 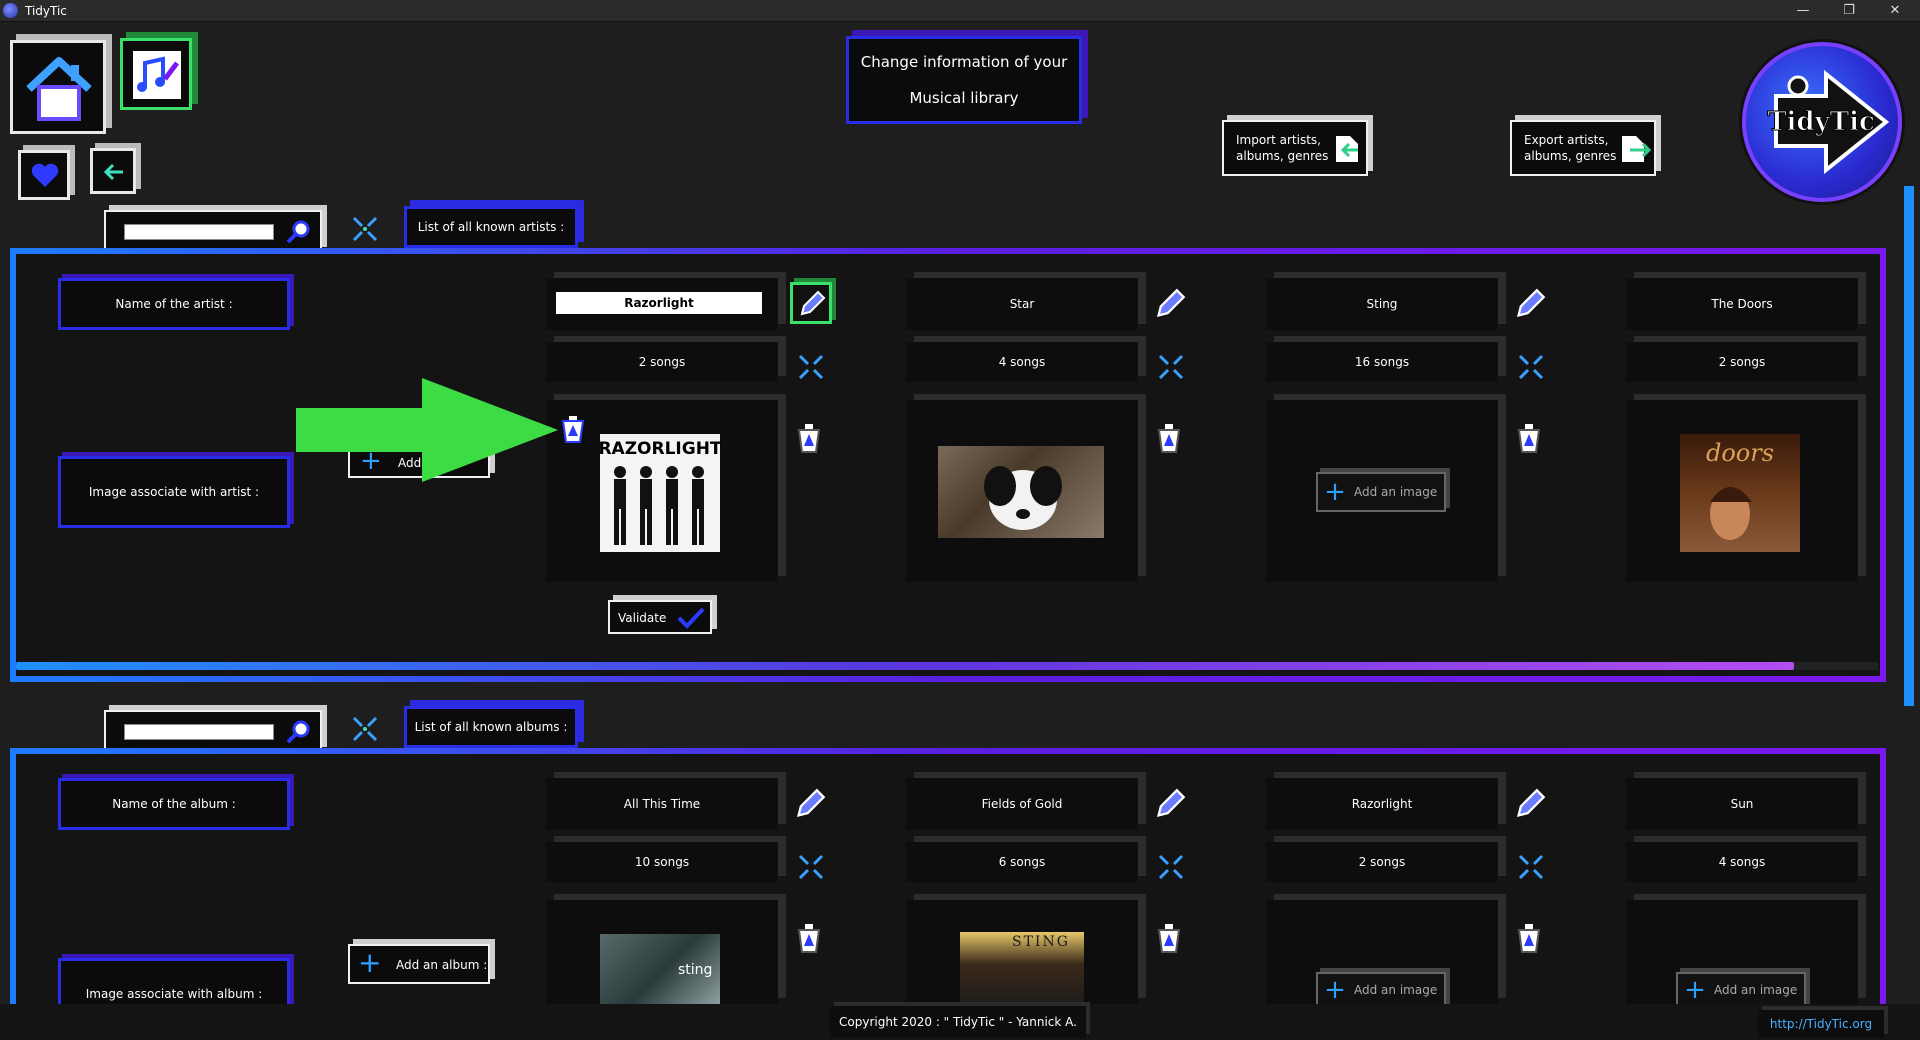 What do you see at coordinates (58, 87) in the screenshot?
I see `home-button` at bounding box center [58, 87].